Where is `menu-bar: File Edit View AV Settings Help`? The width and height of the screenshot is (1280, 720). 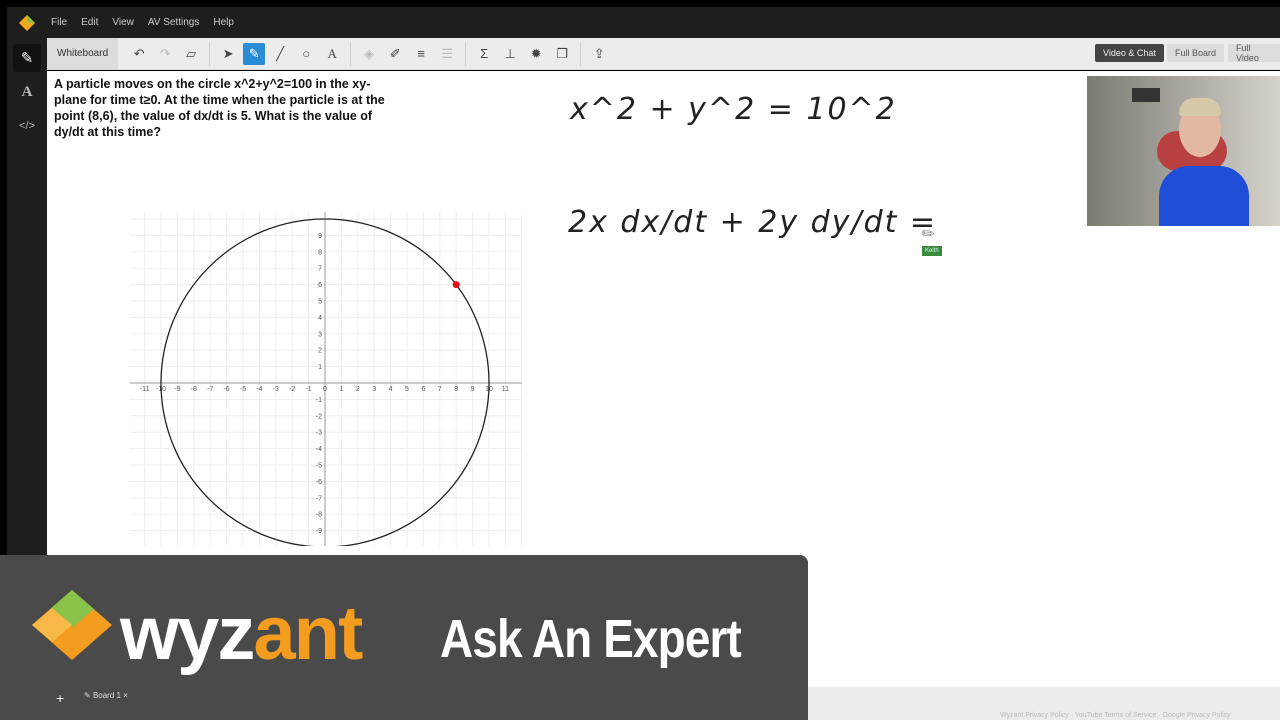 menu-bar: File Edit View AV Settings Help is located at coordinates (643, 22).